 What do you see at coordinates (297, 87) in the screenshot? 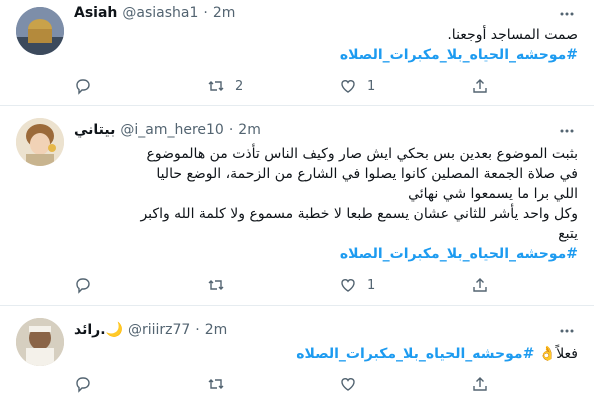
I see `tweet-actions: 2 1` at bounding box center [297, 87].